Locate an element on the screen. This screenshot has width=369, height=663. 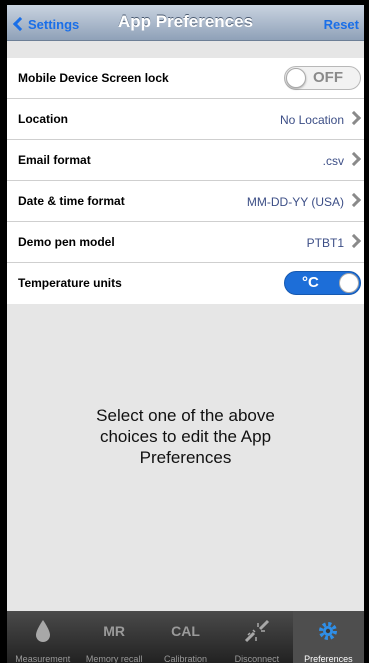
memory-recall-icon: MR is located at coordinates (113, 631).